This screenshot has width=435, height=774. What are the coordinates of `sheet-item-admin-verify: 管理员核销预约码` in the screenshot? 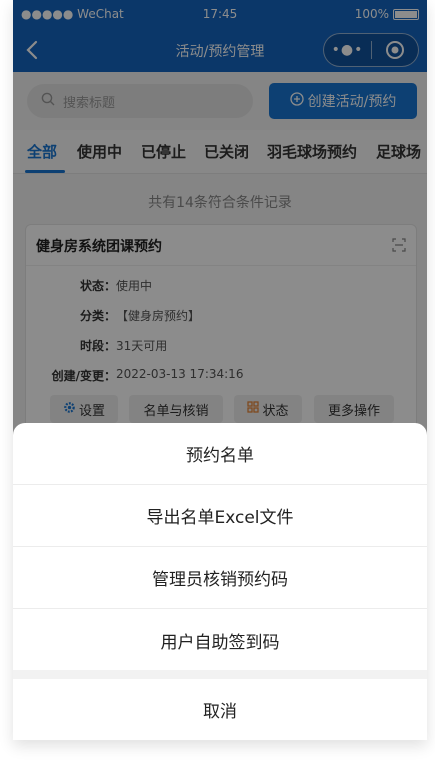 It's located at (220, 578).